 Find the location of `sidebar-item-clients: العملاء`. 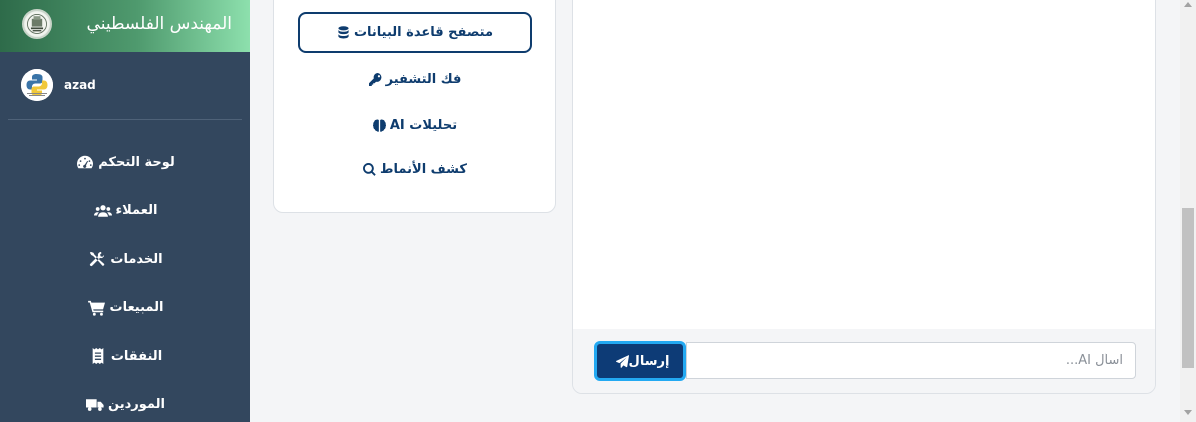

sidebar-item-clients: العملاء is located at coordinates (125, 211).